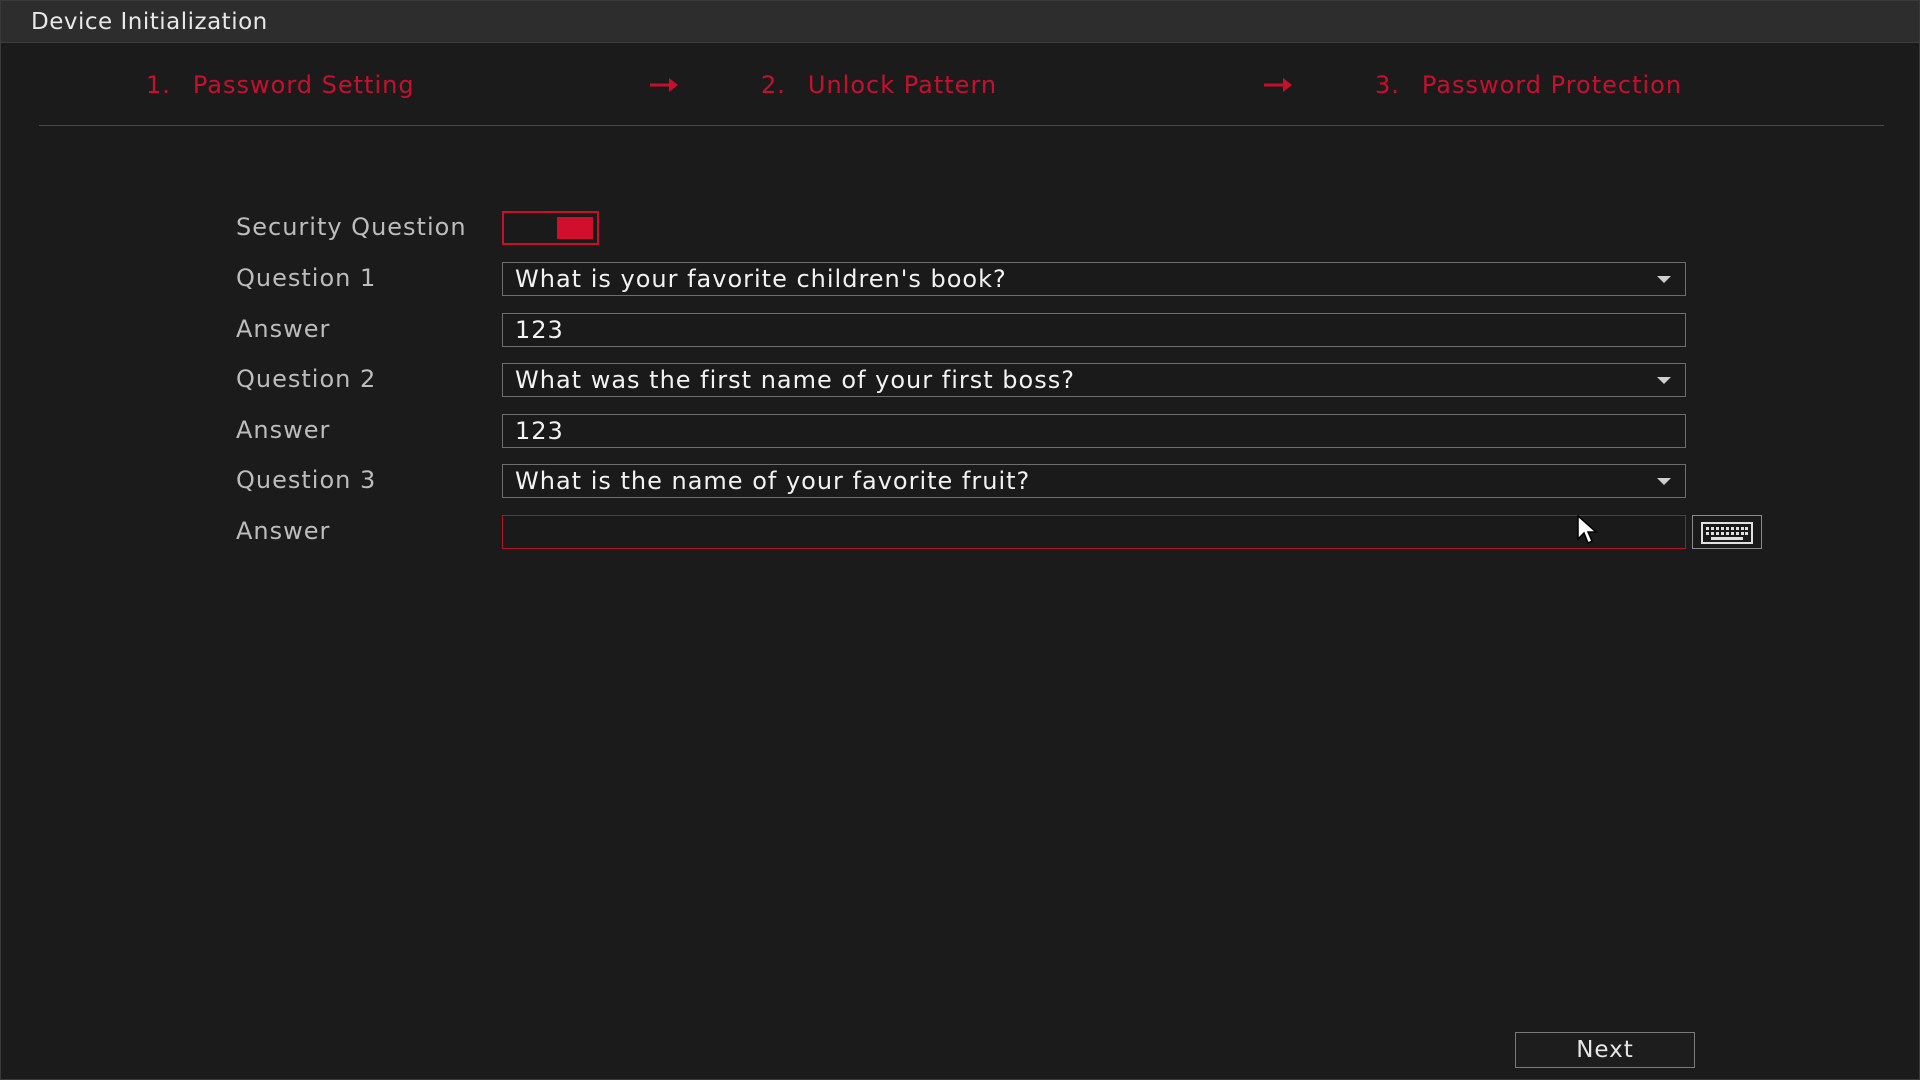  Describe the element at coordinates (1605, 1050) in the screenshot. I see `next-button: Next` at that location.